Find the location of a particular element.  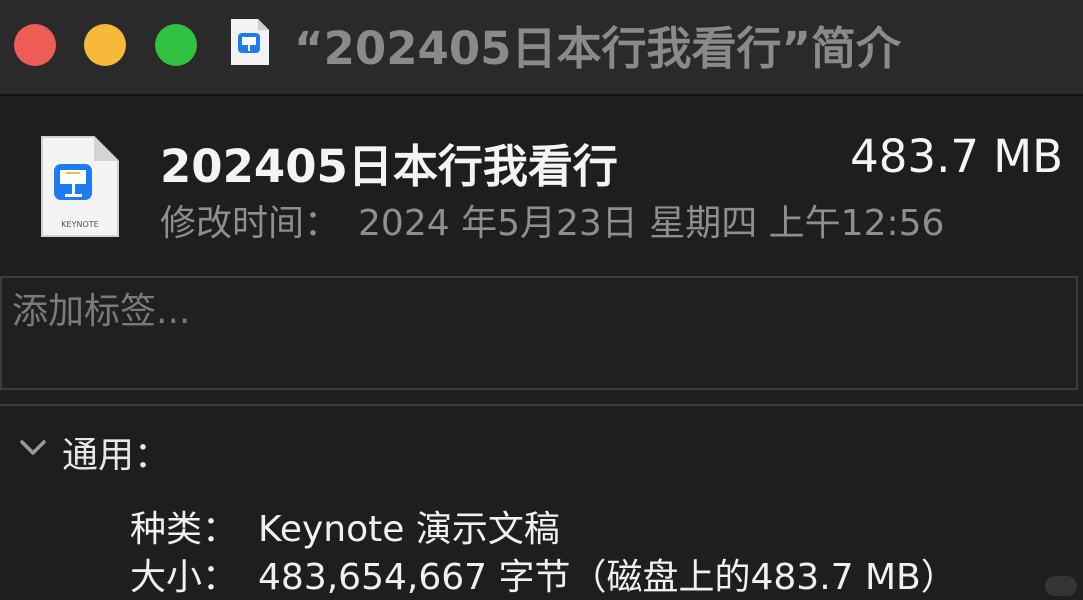

size-value: 483,654,667 字节（磁盘上的483.7 MB） is located at coordinates (607, 577).